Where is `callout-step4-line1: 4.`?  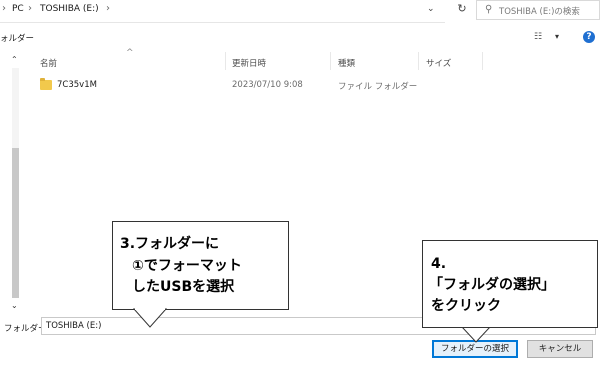 callout-step4-line1: 4. is located at coordinates (439, 264).